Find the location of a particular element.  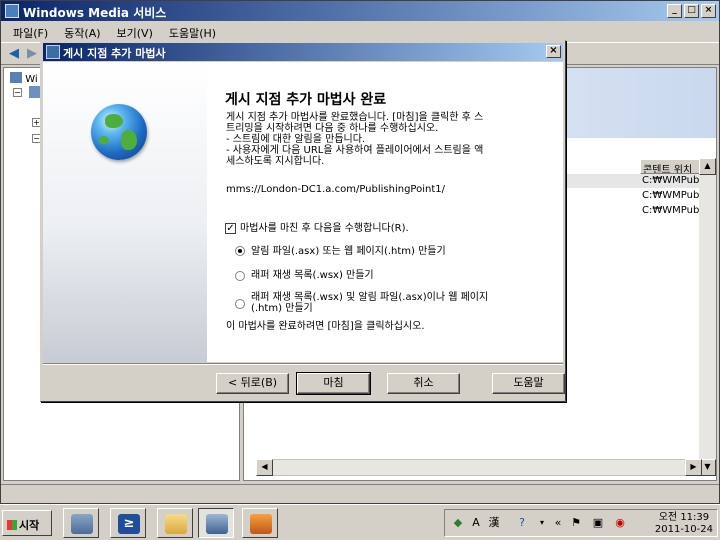

cancel-button: 취소 is located at coordinates (423, 383).